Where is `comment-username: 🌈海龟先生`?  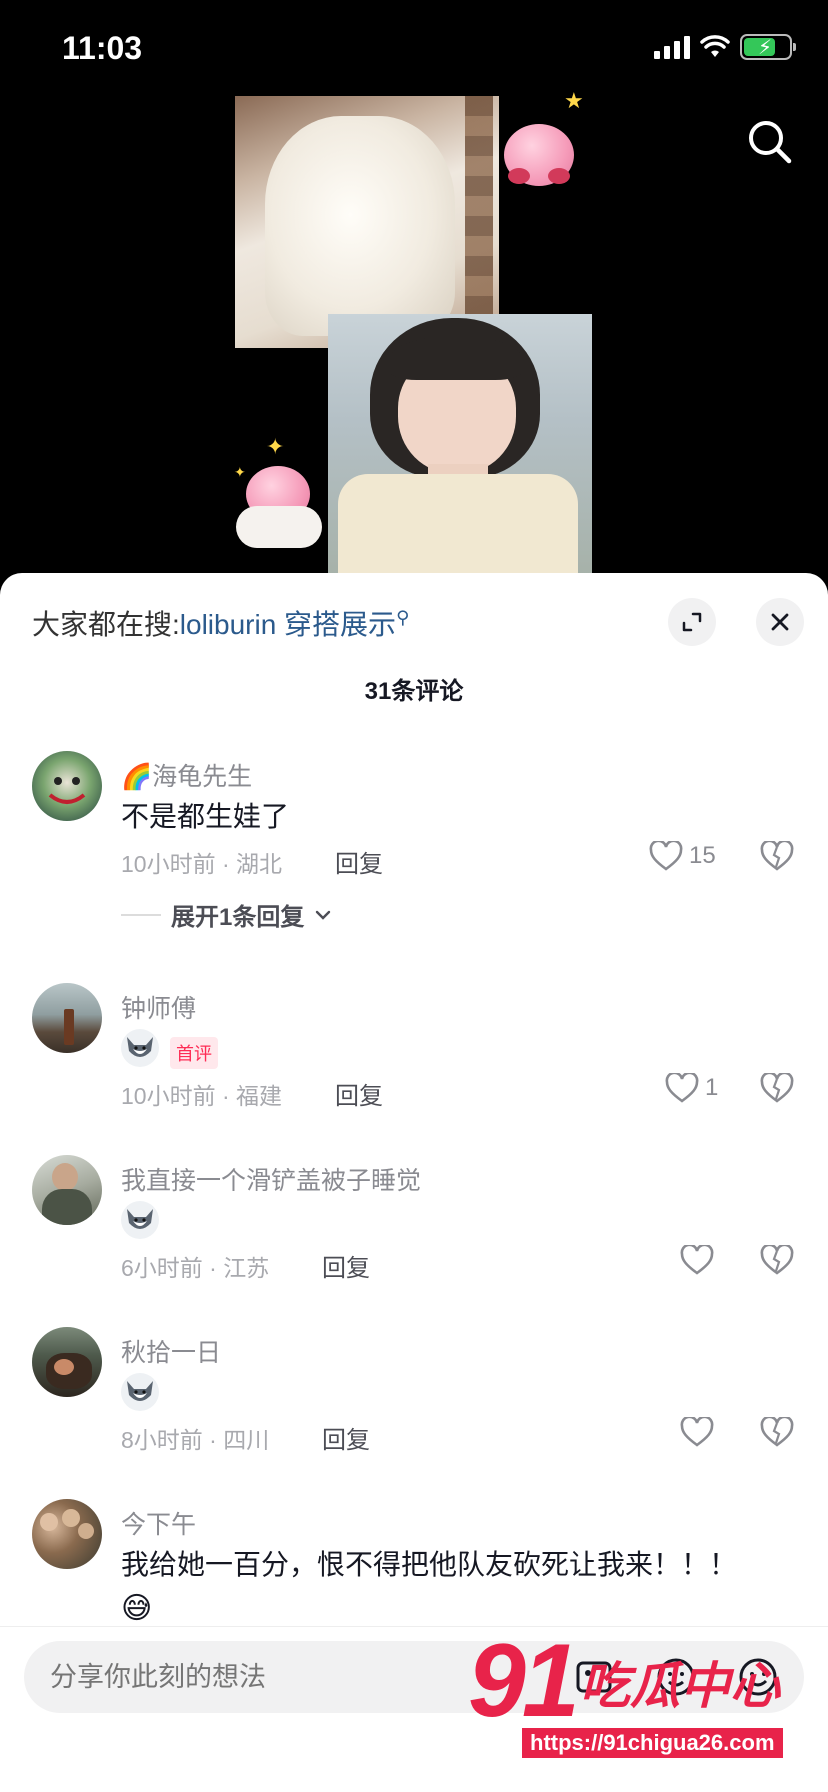 comment-username: 🌈海龟先生 is located at coordinates (186, 775).